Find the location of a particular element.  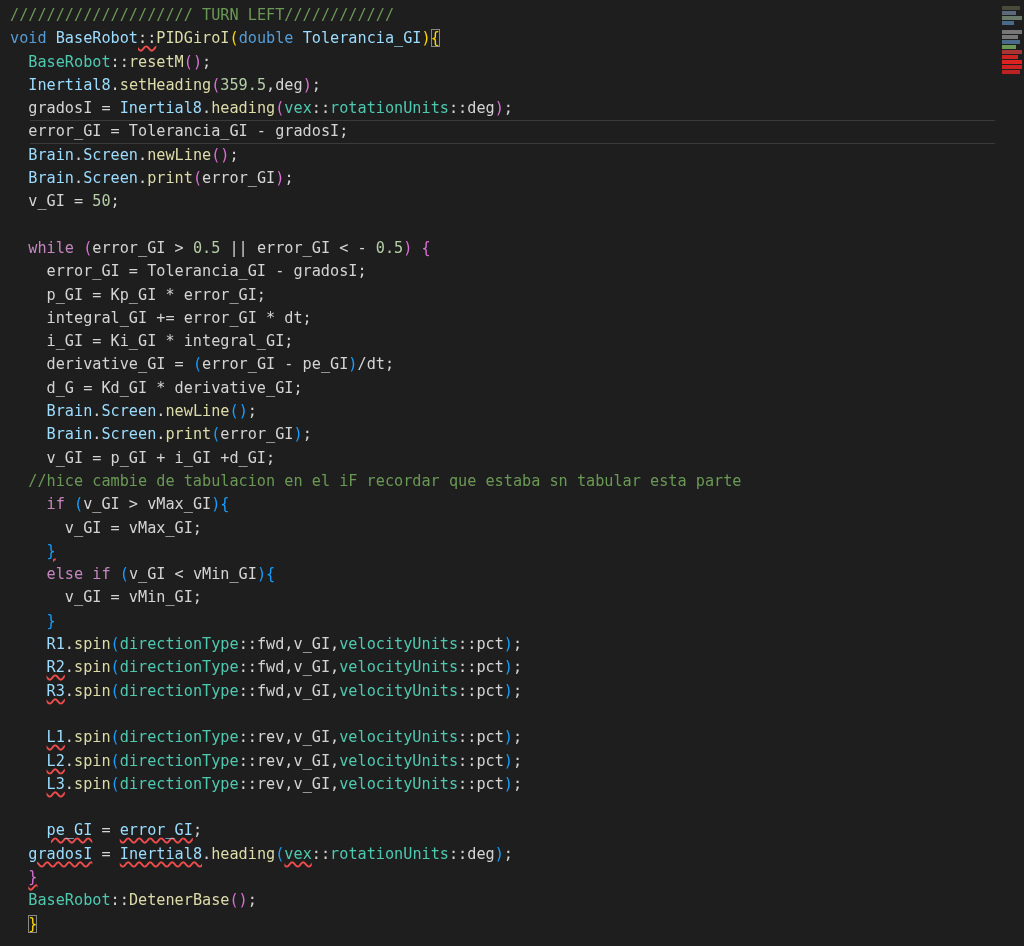

code-line: L1.spin(directionType::rev,v_GI,velocityUnits::pct); is located at coordinates (284, 737).